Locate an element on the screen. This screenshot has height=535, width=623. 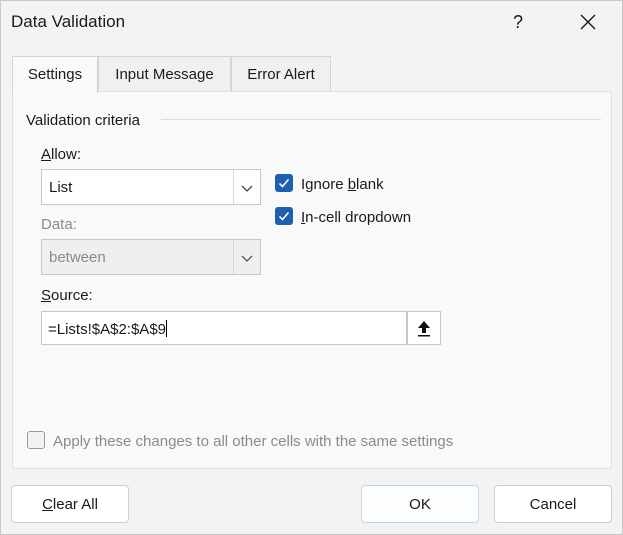
help-button: ? is located at coordinates (518, 22).